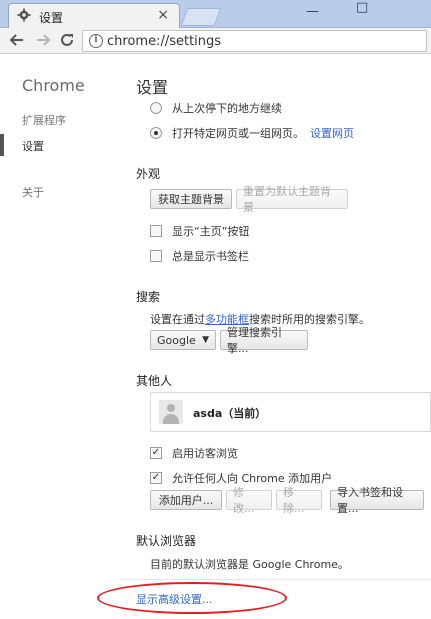 The height and width of the screenshot is (619, 431). What do you see at coordinates (229, 413) in the screenshot?
I see `user-name: asda（当前）` at bounding box center [229, 413].